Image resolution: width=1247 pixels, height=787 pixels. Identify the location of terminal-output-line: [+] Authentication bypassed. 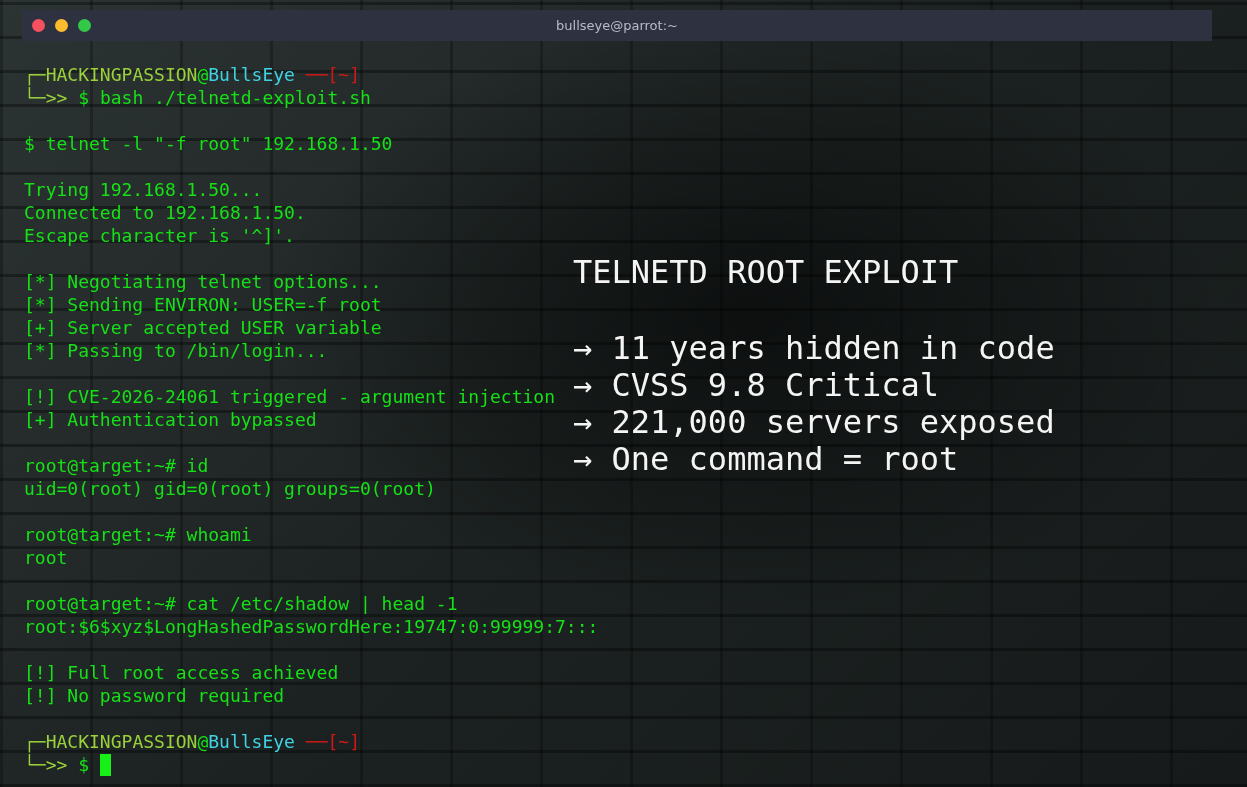
(170, 419).